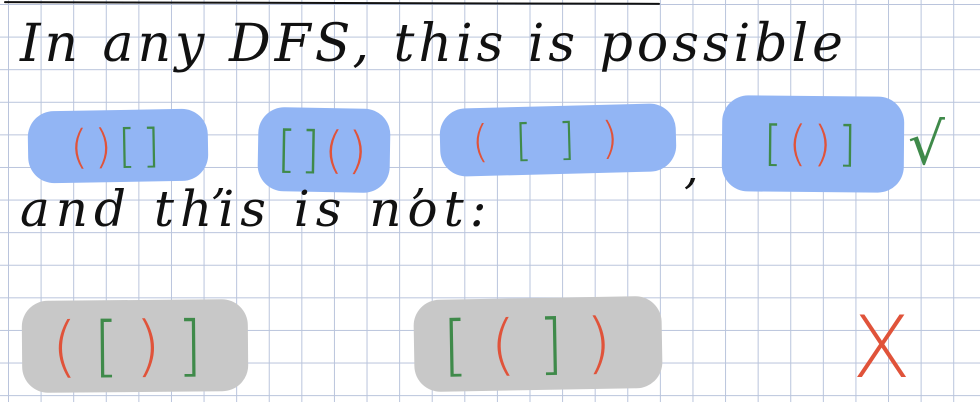  I want to click on possible-sequence-4: [()], so click(813, 144).